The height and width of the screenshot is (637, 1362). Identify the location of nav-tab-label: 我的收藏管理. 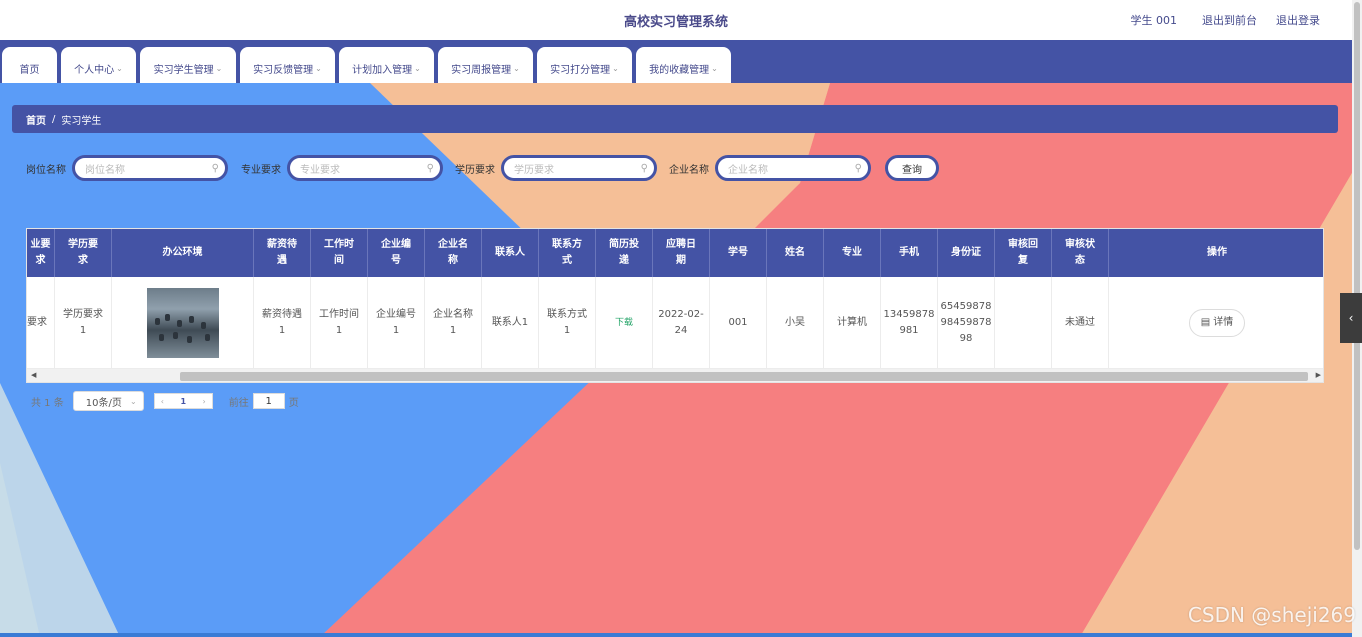
(679, 70).